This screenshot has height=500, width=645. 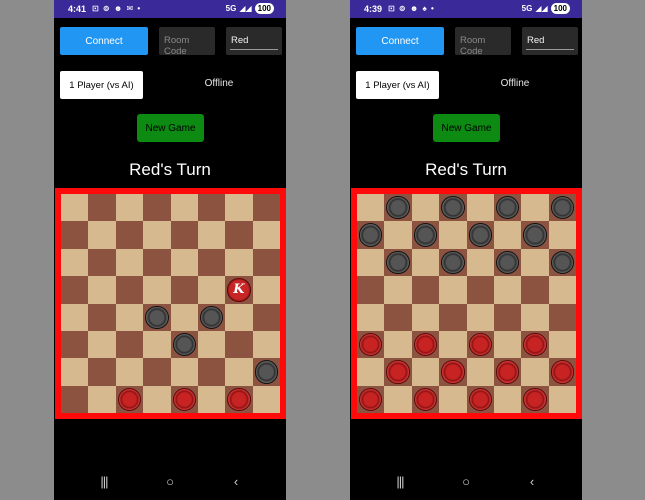 I want to click on red-king-piece: K, so click(x=239, y=290).